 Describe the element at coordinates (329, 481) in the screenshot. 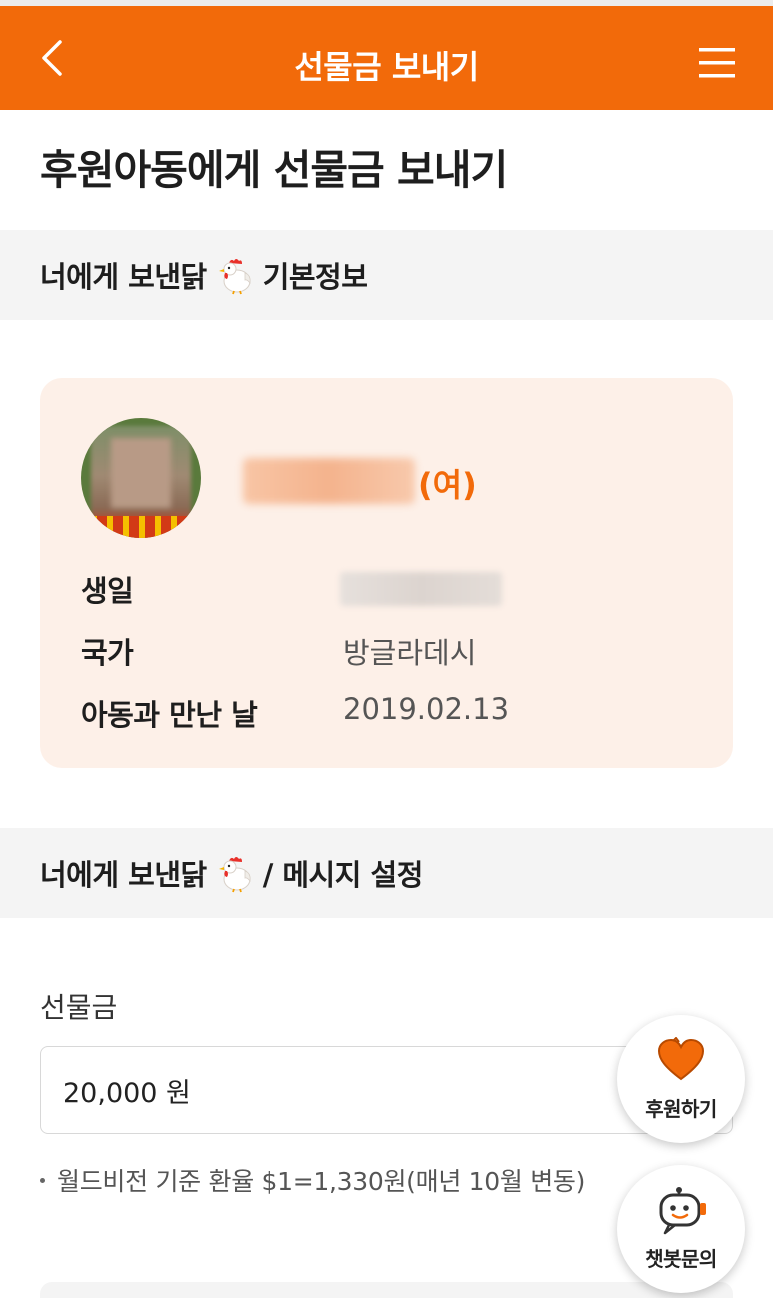

I see `child-name-redacted` at that location.